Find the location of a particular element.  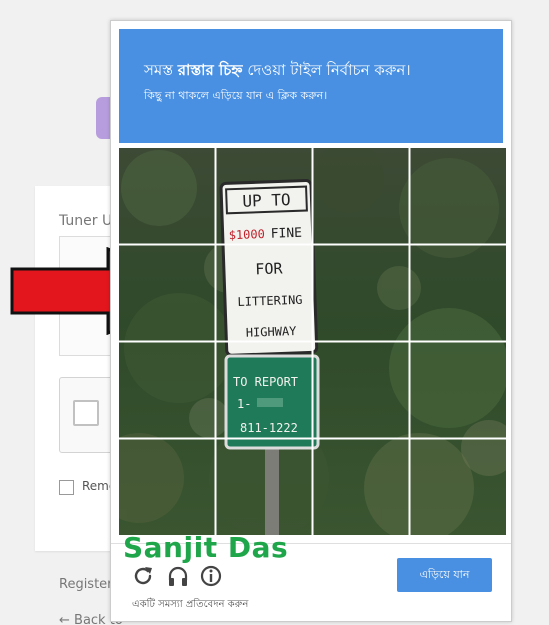

headphones-icon is located at coordinates (178, 576).